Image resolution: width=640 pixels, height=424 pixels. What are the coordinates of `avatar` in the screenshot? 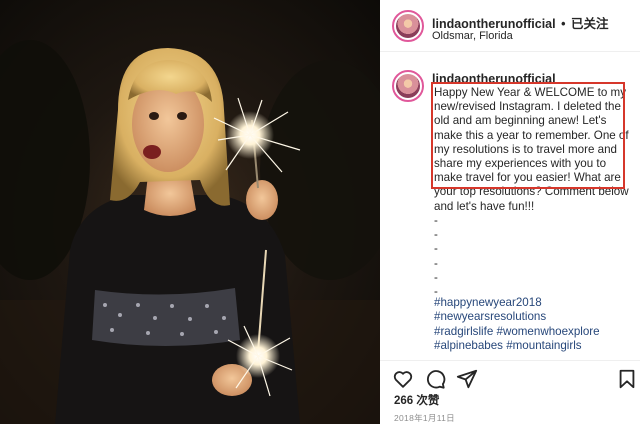 It's located at (408, 26).